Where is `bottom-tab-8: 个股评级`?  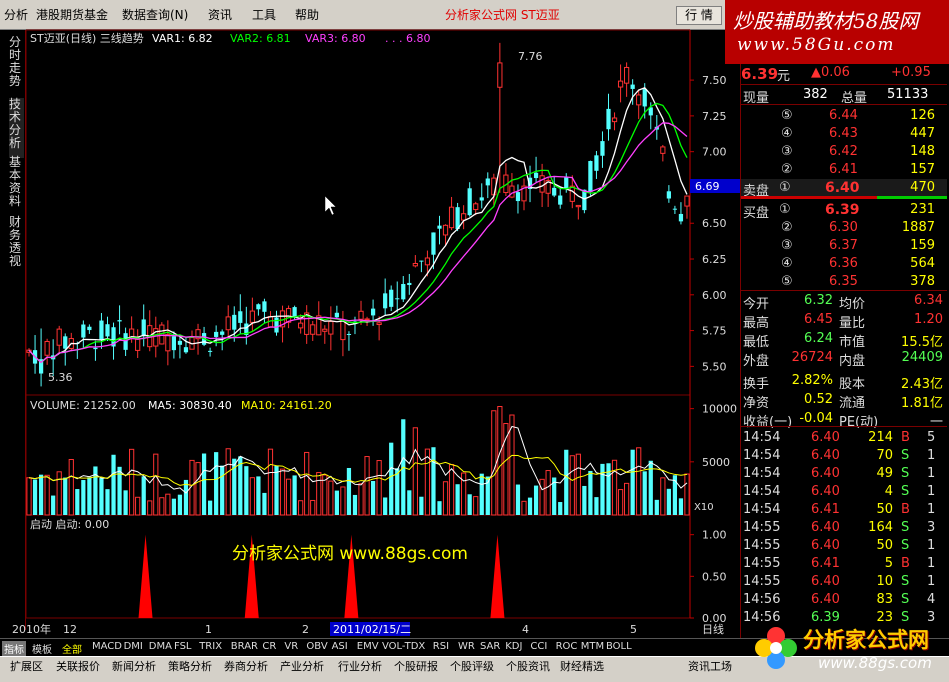
bottom-tab-8: 个股评级 is located at coordinates (472, 666).